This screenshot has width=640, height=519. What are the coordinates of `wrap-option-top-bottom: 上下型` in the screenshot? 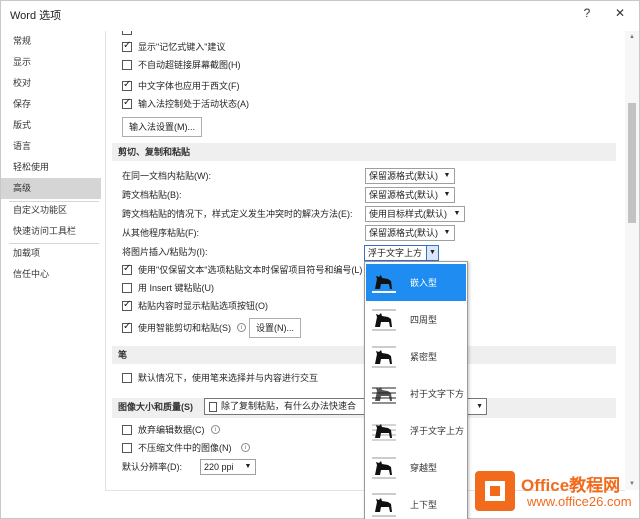 It's located at (416, 502).